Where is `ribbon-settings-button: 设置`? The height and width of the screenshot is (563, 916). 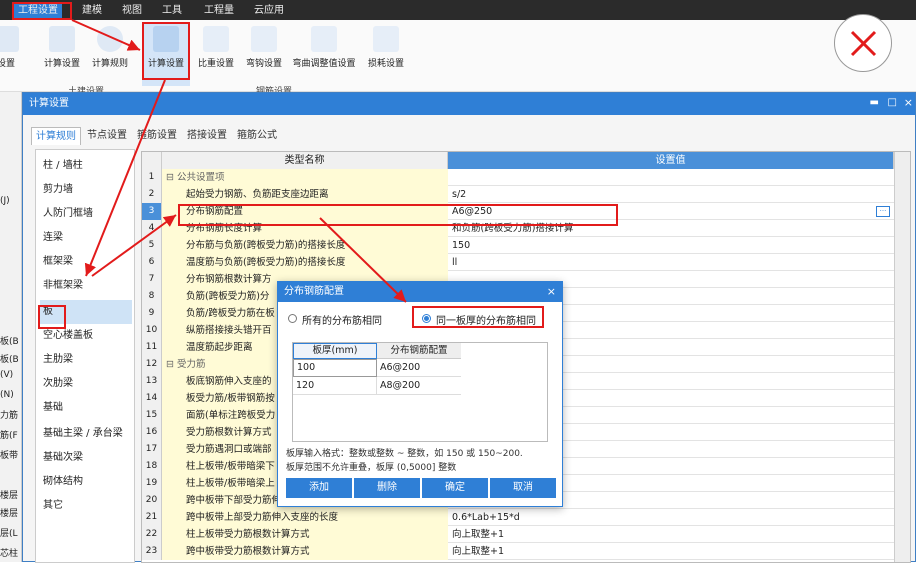 ribbon-settings-button: 设置 is located at coordinates (13, 55).